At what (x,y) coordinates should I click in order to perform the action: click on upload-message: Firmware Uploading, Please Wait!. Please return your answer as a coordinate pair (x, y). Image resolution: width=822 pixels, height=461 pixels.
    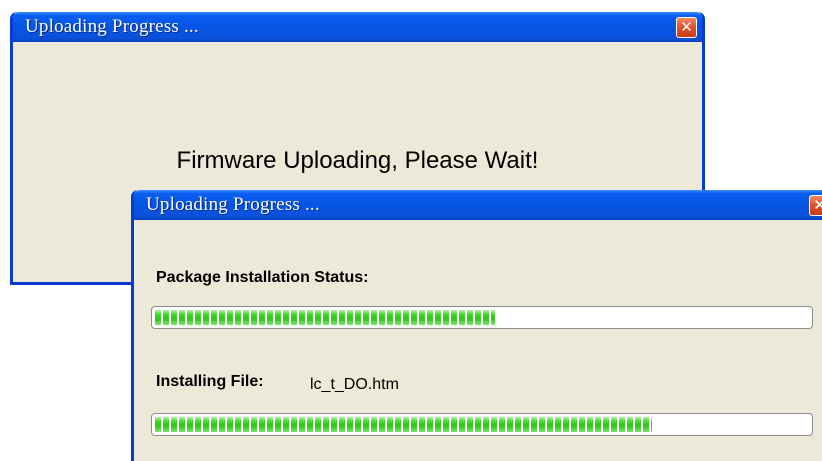
    Looking at the image, I should click on (357, 160).